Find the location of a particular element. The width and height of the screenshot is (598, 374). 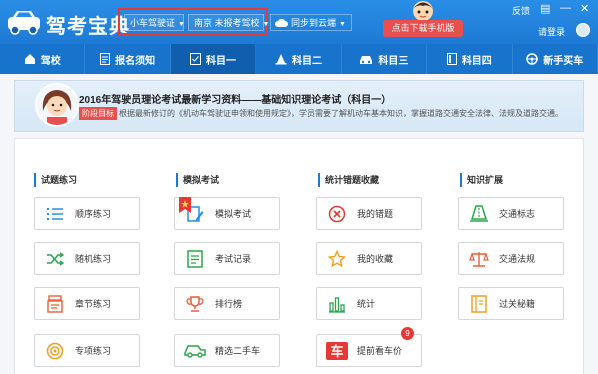

button-label: 交通法规 is located at coordinates (517, 259).